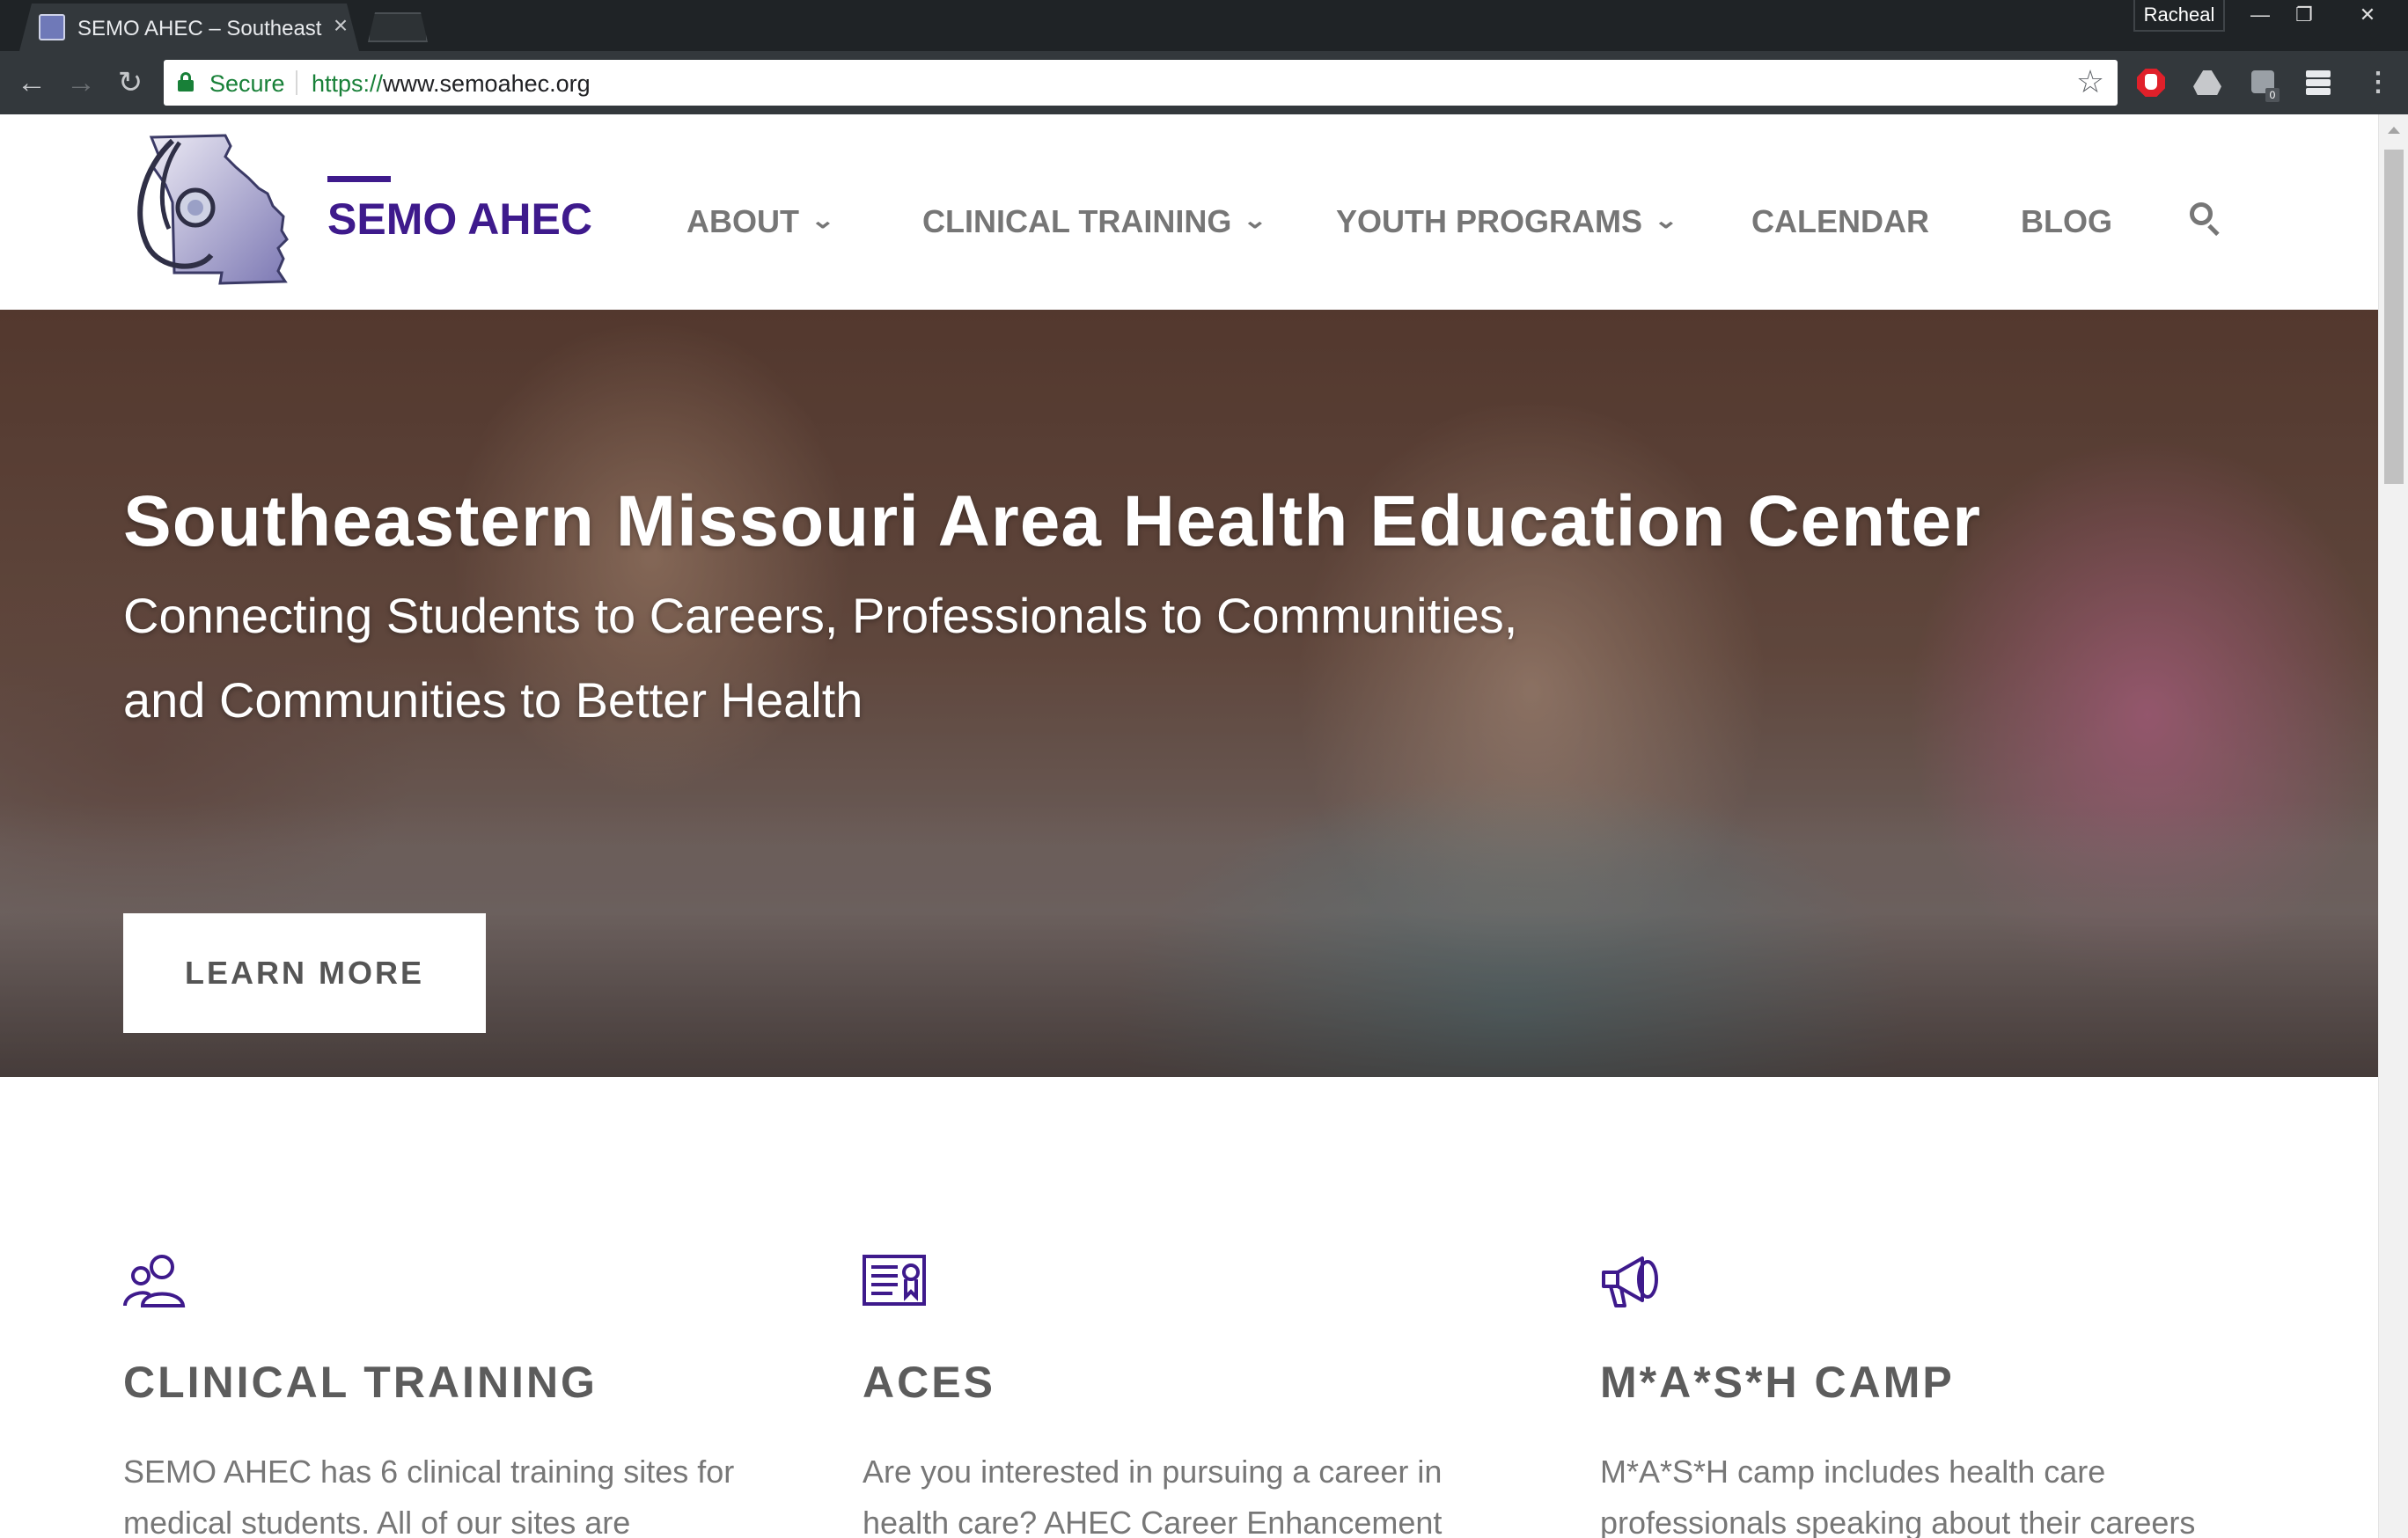 The height and width of the screenshot is (1538, 2408). I want to click on nav-blog-label: BLOG, so click(2066, 221).